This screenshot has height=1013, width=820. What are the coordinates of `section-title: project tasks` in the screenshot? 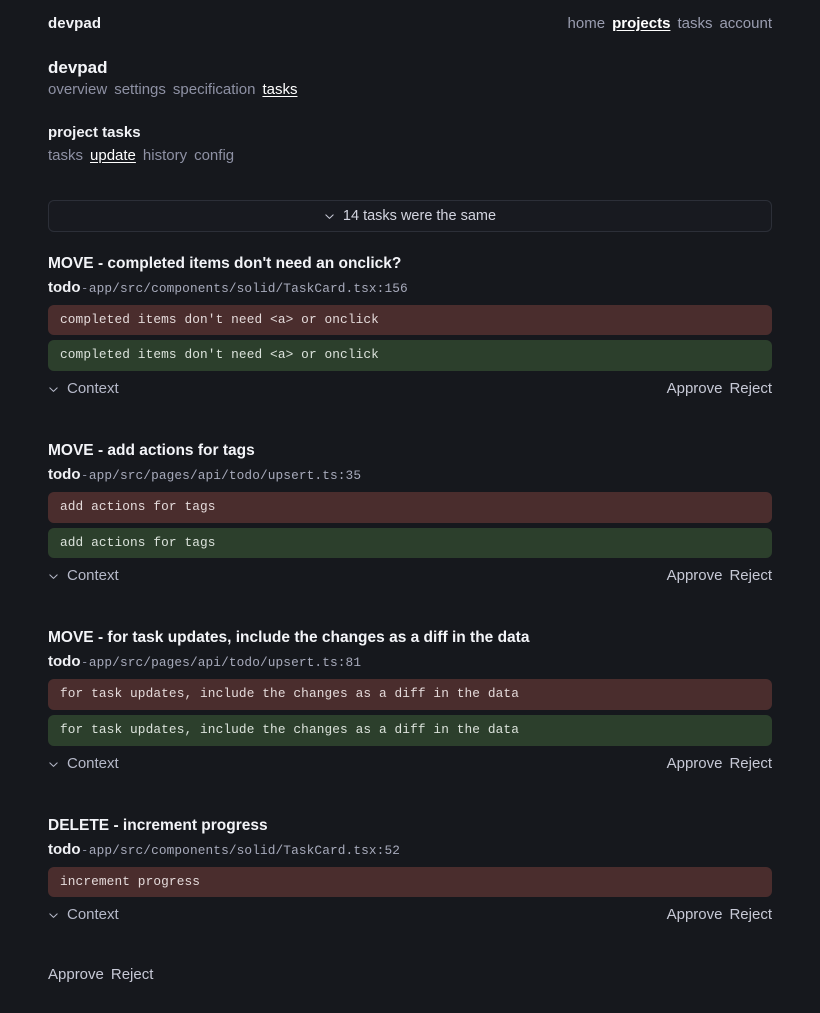 It's located at (94, 133).